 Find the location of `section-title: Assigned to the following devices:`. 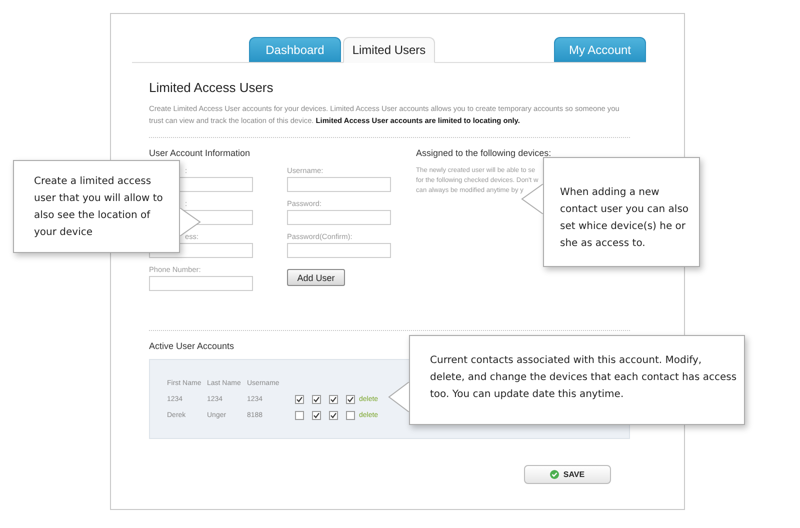

section-title: Assigned to the following devices: is located at coordinates (484, 153).